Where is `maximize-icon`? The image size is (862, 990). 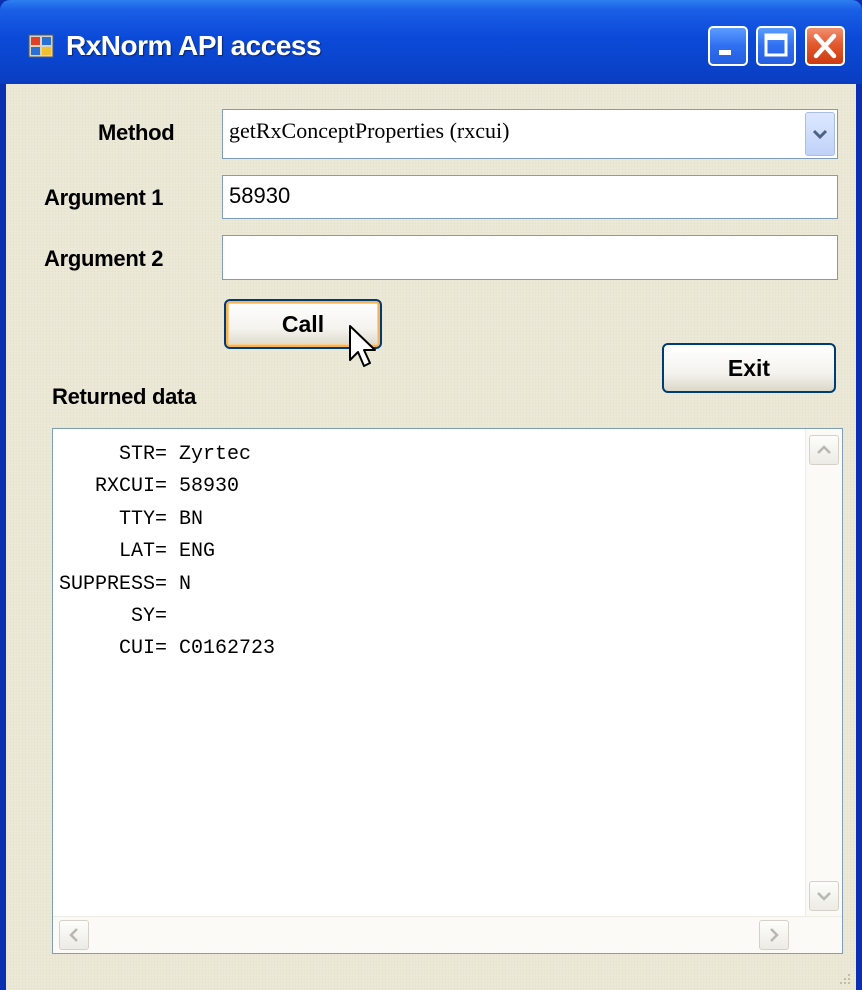
maximize-icon is located at coordinates (776, 45).